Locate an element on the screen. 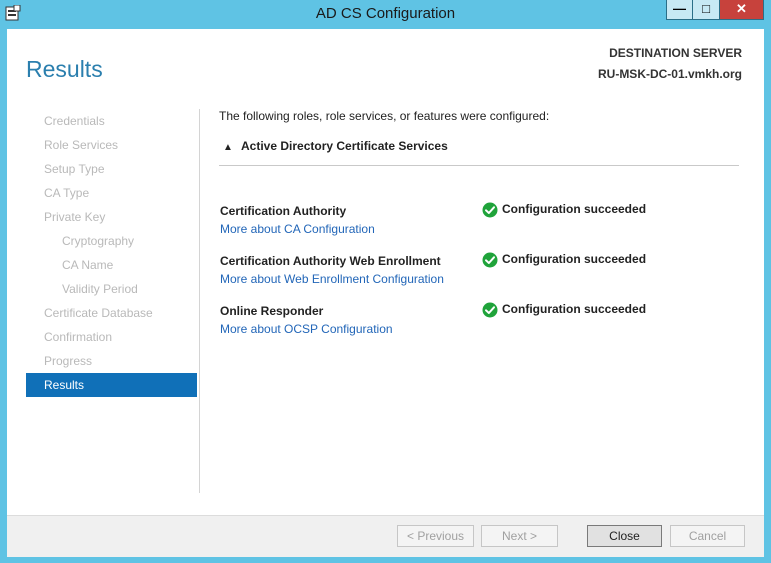 Image resolution: width=771 pixels, height=563 pixels. page-title: Results is located at coordinates (64, 69).